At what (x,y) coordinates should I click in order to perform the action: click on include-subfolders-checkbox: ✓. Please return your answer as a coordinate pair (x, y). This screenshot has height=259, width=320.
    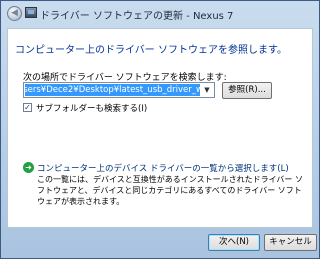
    Looking at the image, I should click on (27, 107).